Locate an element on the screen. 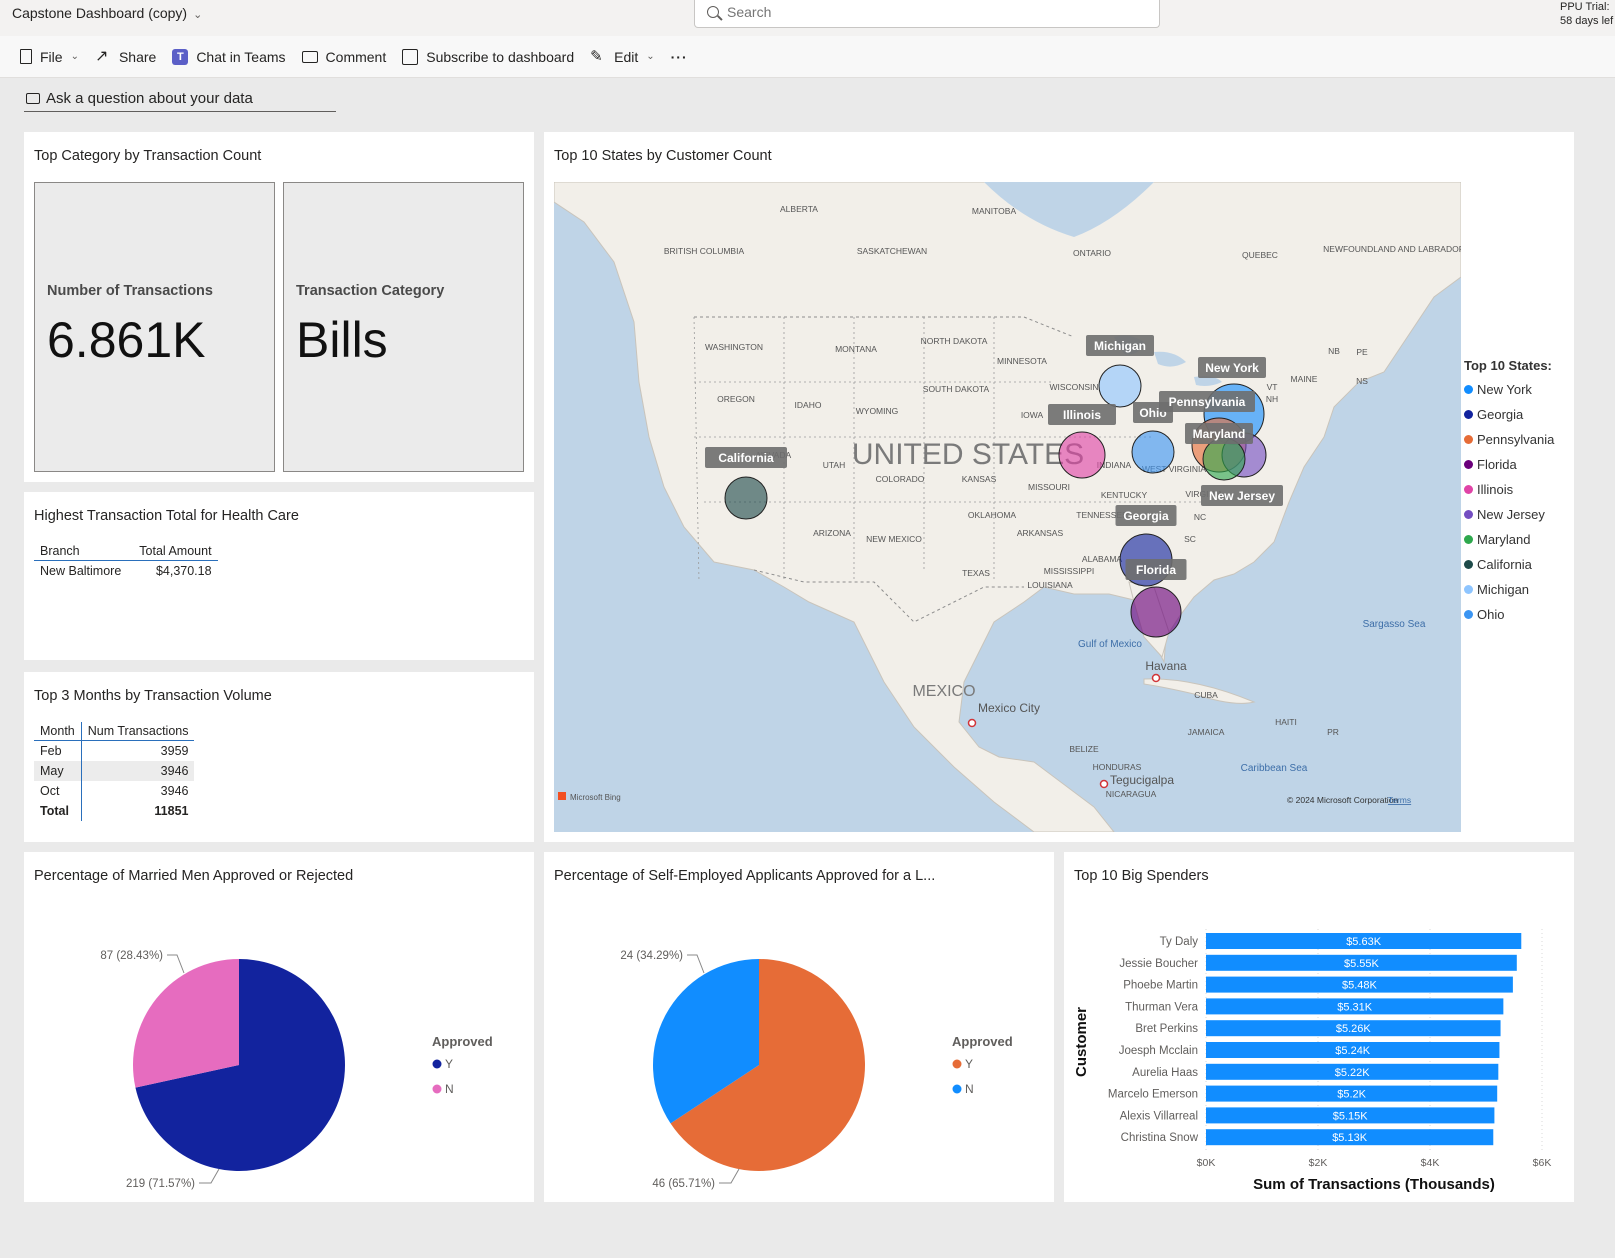 Image resolution: width=1615 pixels, height=1258 pixels. map-place-label: VT is located at coordinates (1272, 387).